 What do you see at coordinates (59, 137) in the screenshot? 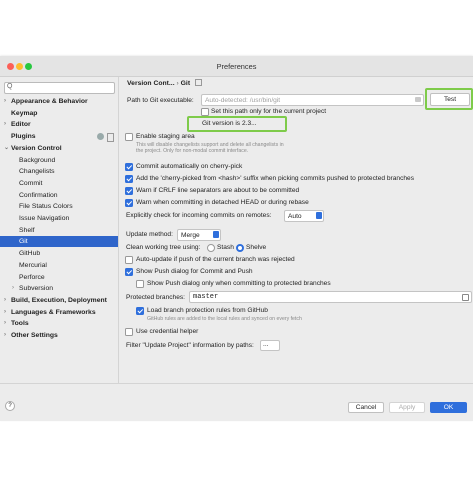
I see `sidebar-item-plugins: Plugins` at bounding box center [59, 137].